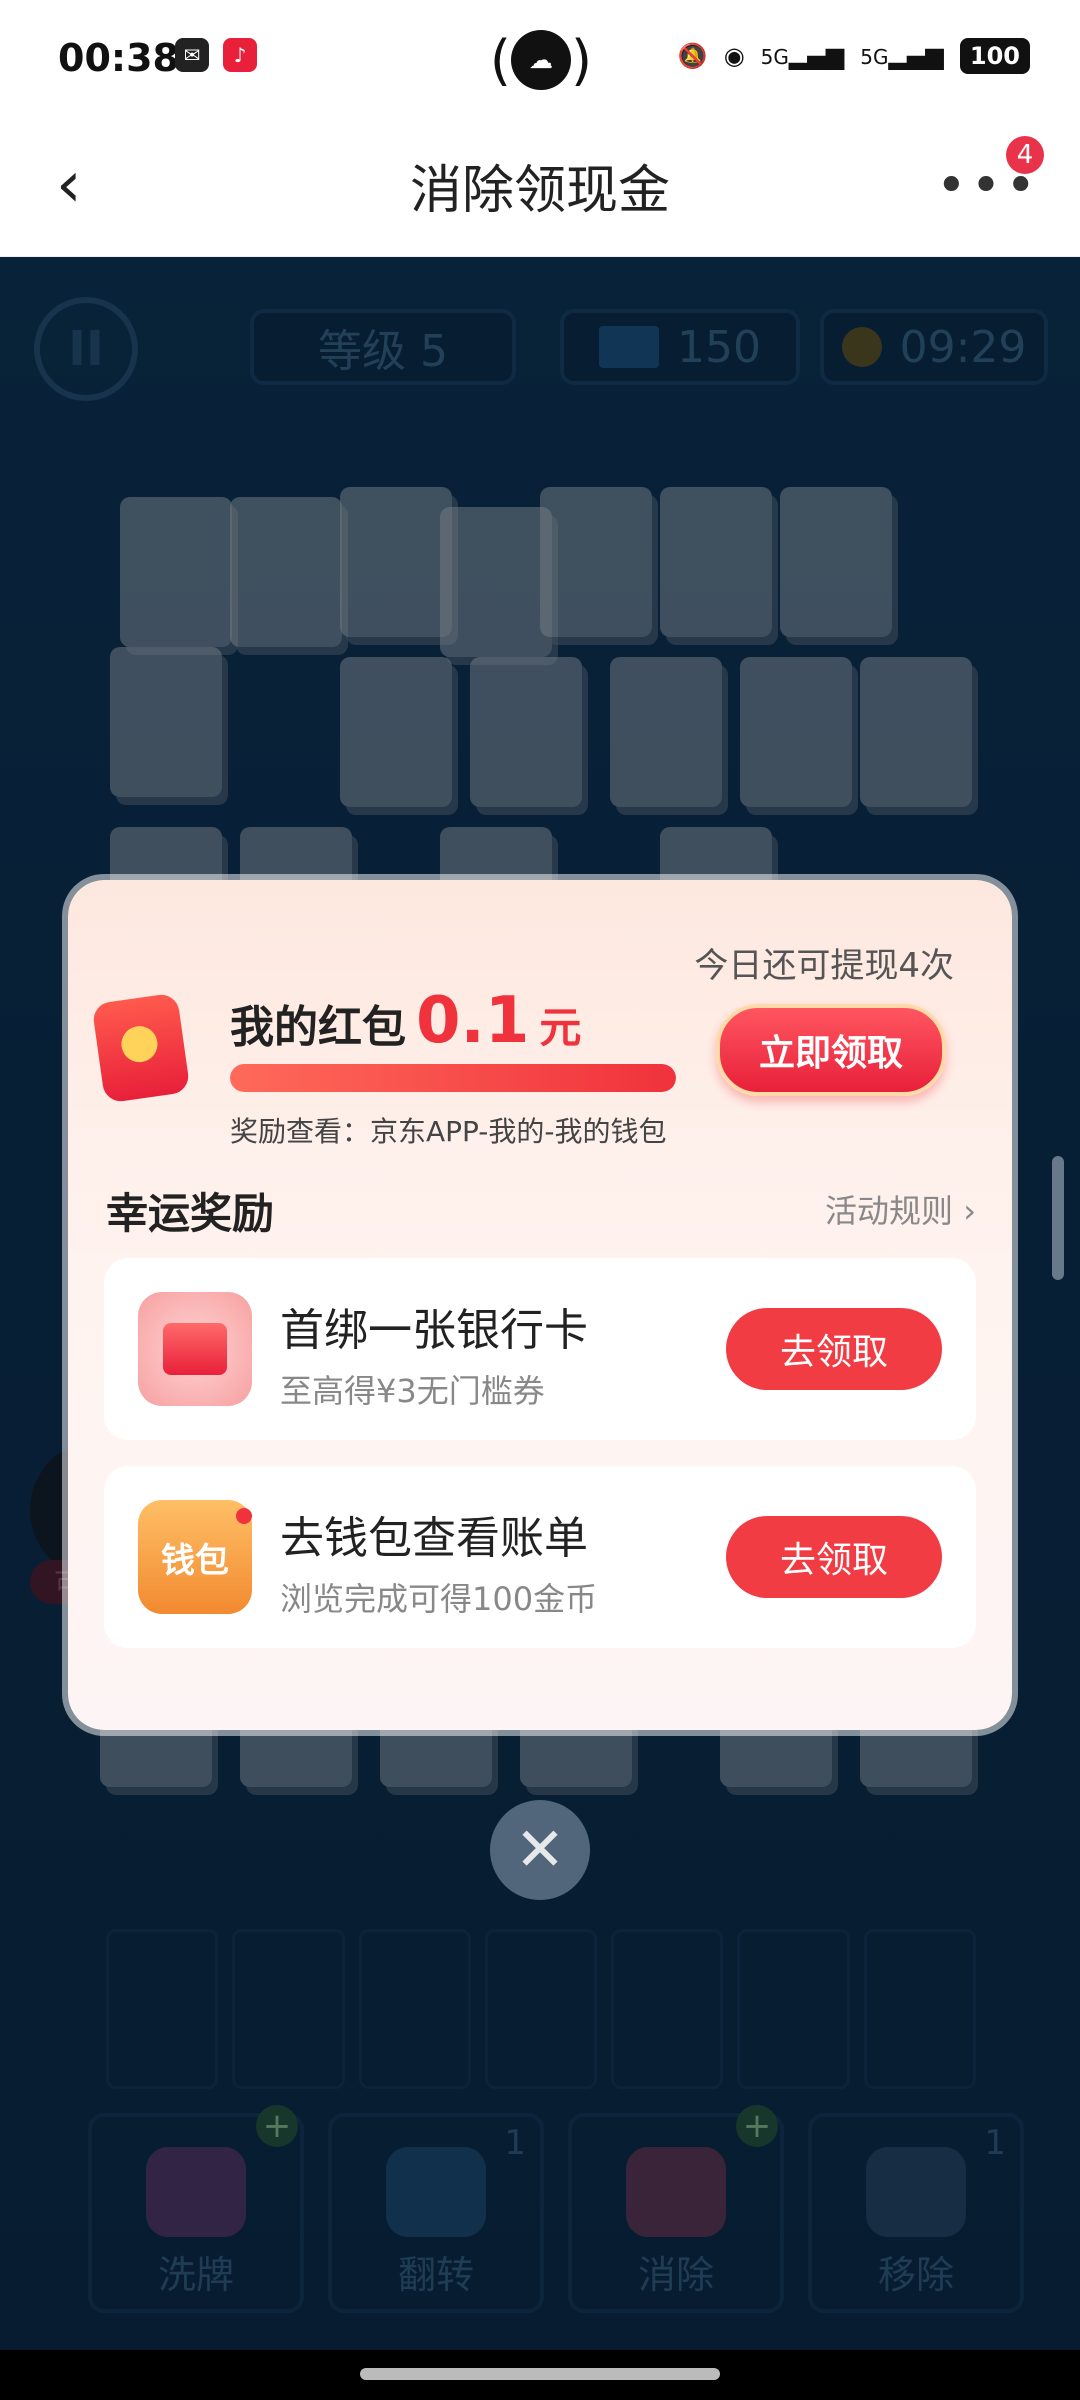 The image size is (1080, 2400). I want to click on task-subtitle: 至高得¥3无门槛券, so click(412, 1391).